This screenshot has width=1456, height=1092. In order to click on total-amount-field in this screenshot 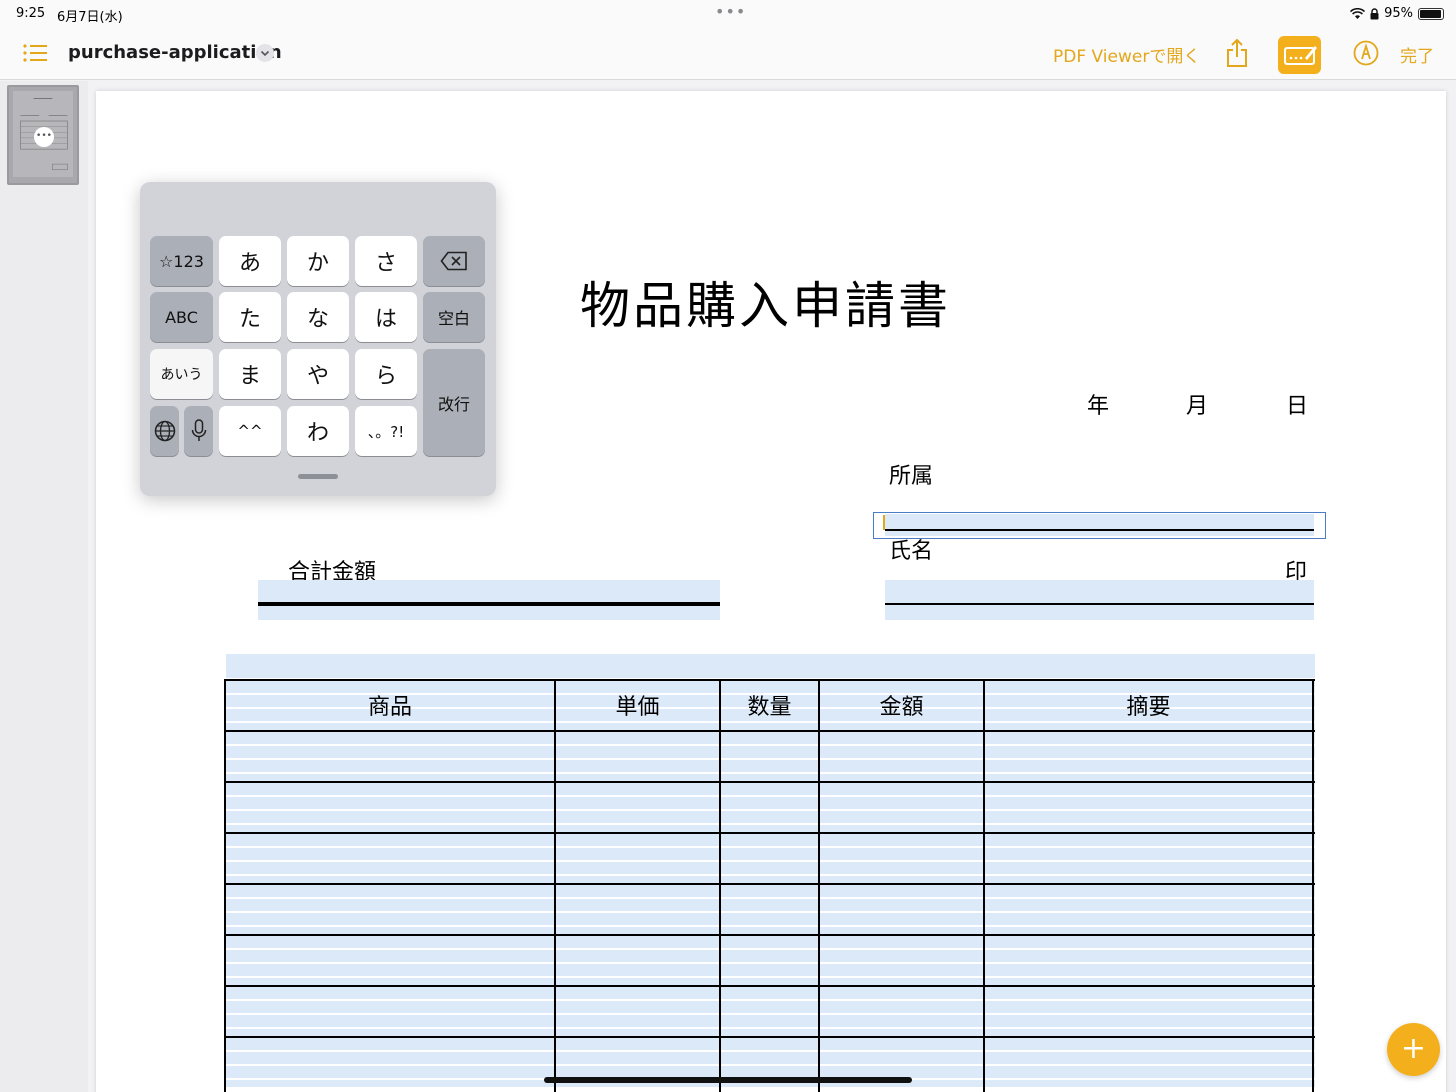, I will do `click(489, 600)`.